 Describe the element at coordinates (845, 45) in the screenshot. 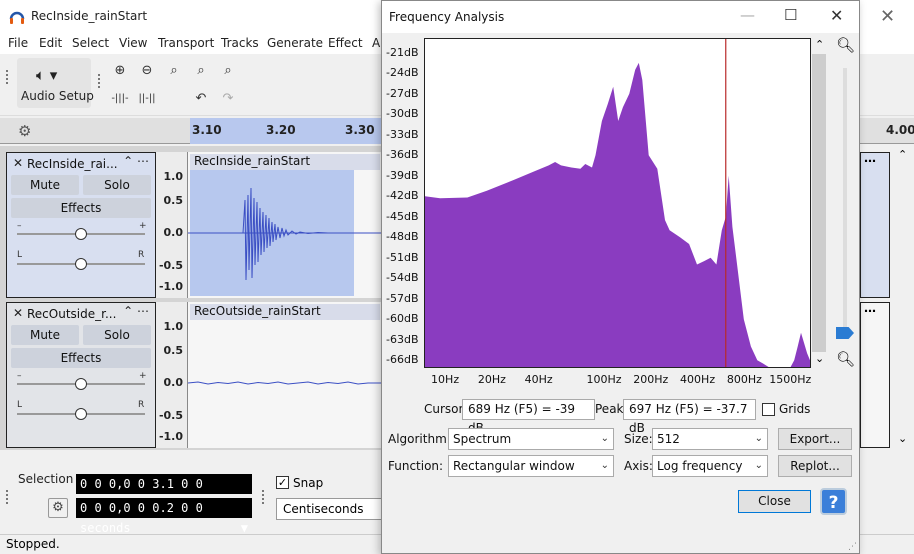

I see `zoom-in-icon: 🔍︎` at that location.